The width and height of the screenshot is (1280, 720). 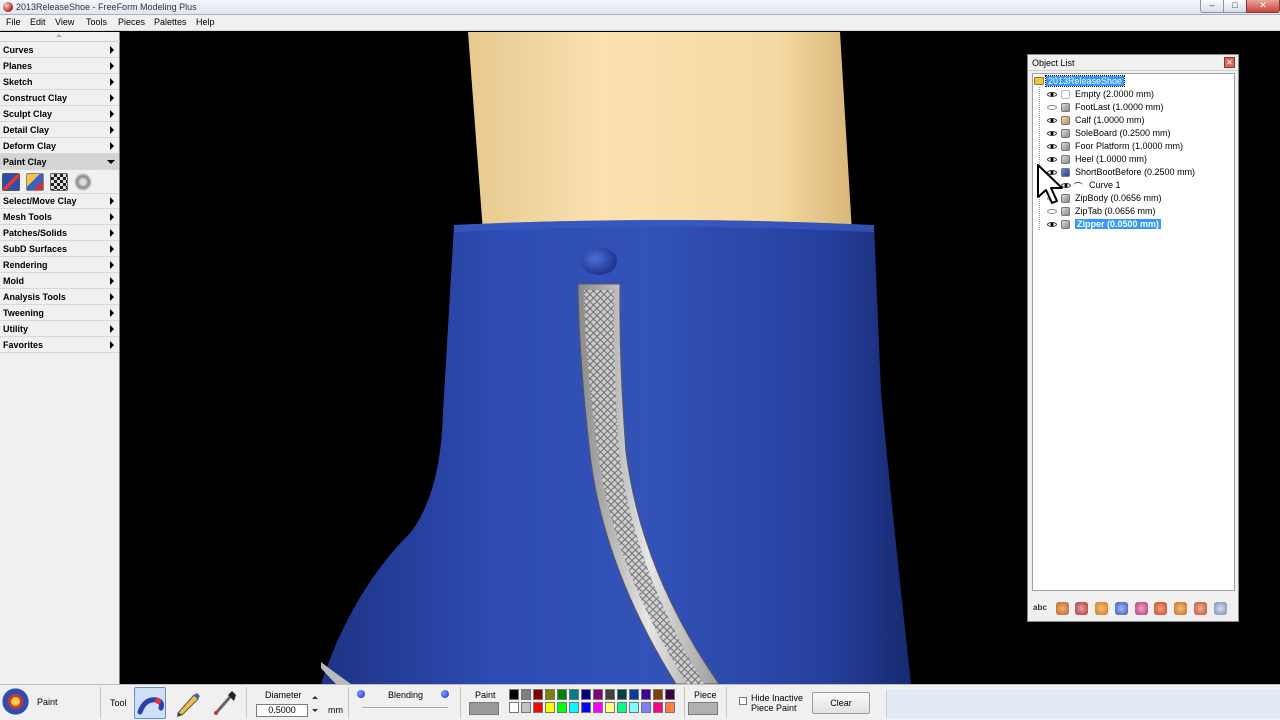 What do you see at coordinates (59, 249) in the screenshot?
I see `palette-subd-surfaces: SubD Surfaces` at bounding box center [59, 249].